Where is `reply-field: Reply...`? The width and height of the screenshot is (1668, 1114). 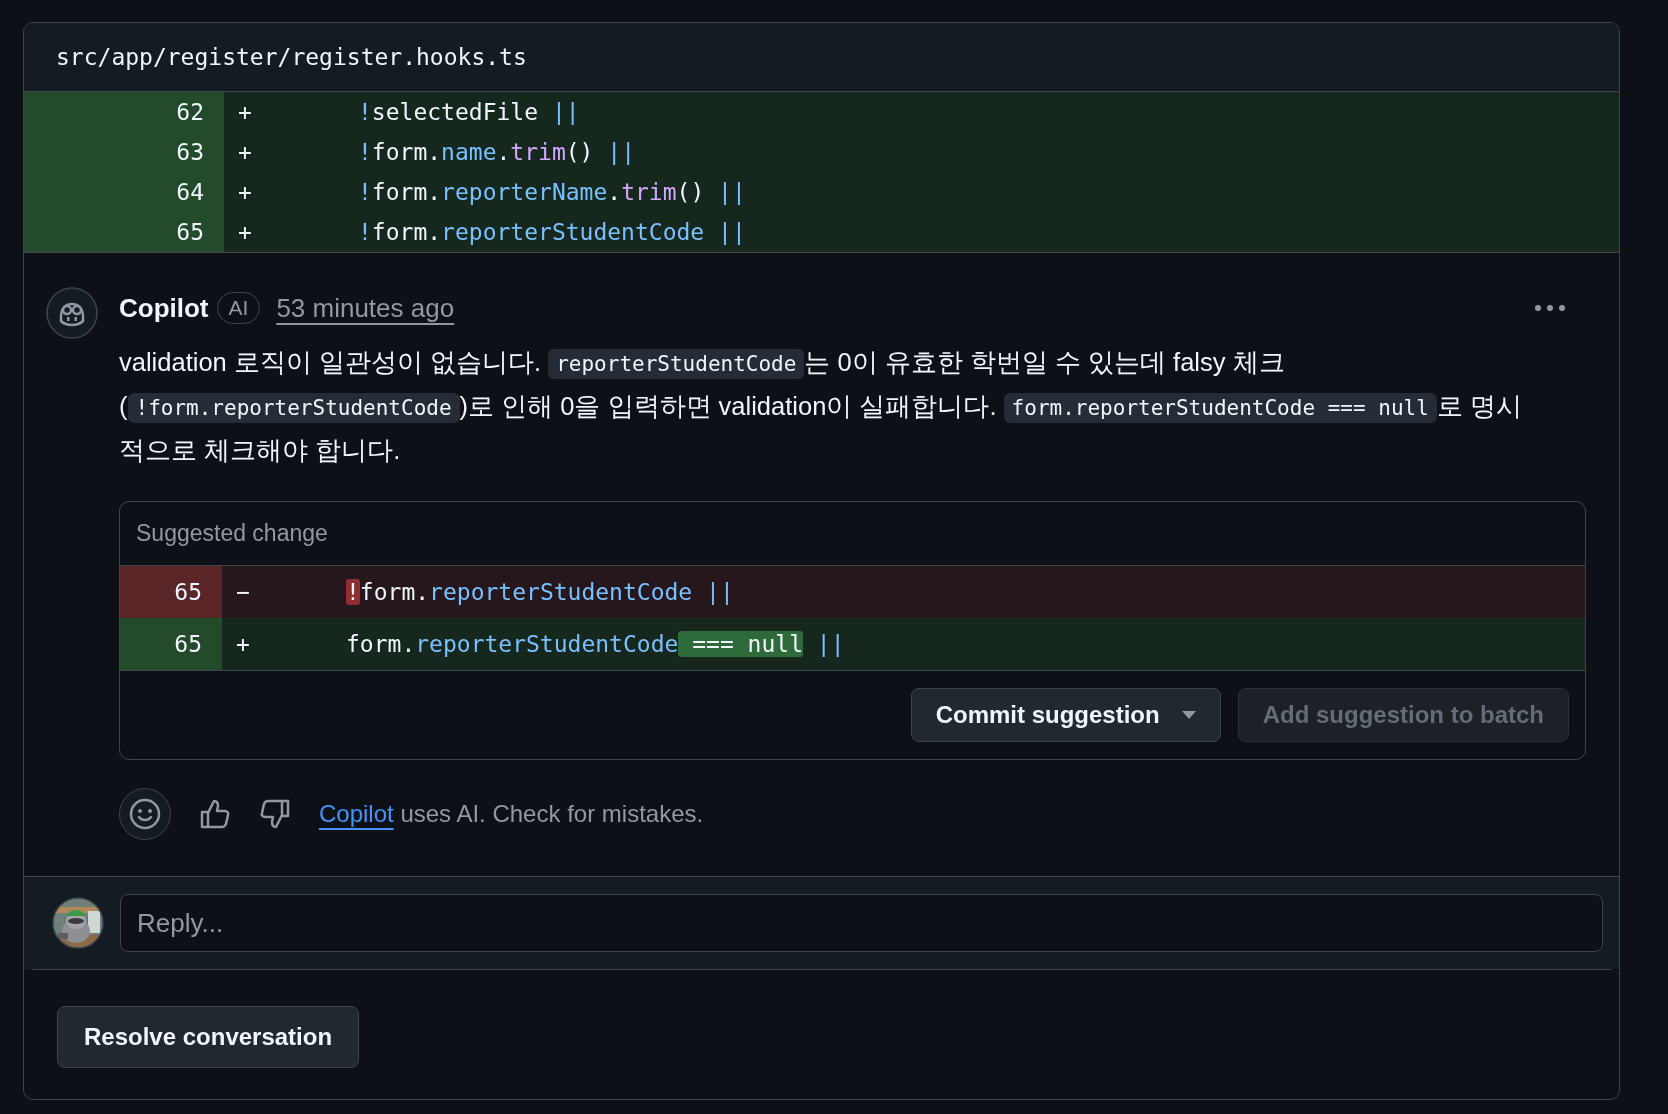
reply-field: Reply... is located at coordinates (861, 923).